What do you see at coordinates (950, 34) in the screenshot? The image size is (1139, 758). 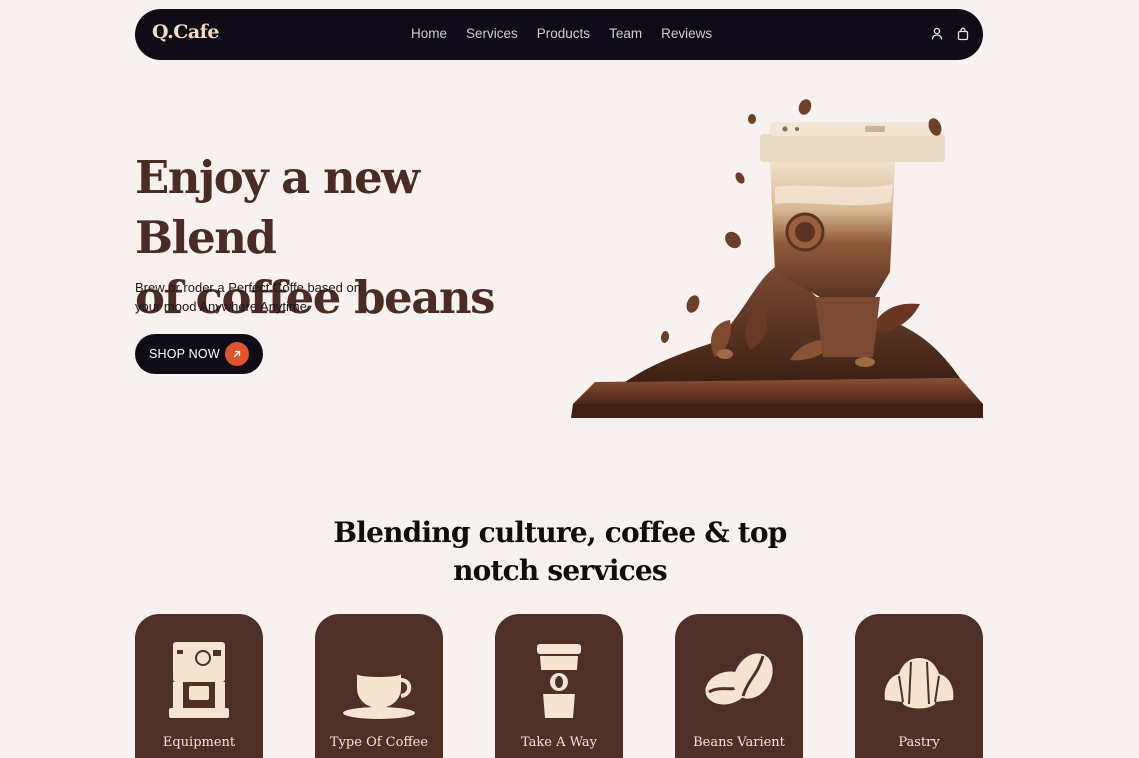 I see `nav-icons` at bounding box center [950, 34].